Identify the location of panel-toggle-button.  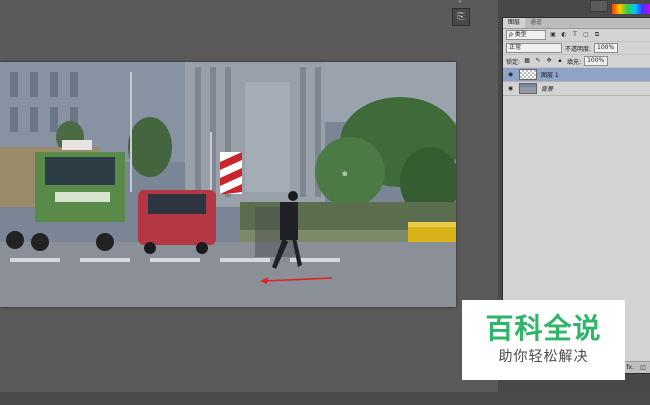
(599, 6).